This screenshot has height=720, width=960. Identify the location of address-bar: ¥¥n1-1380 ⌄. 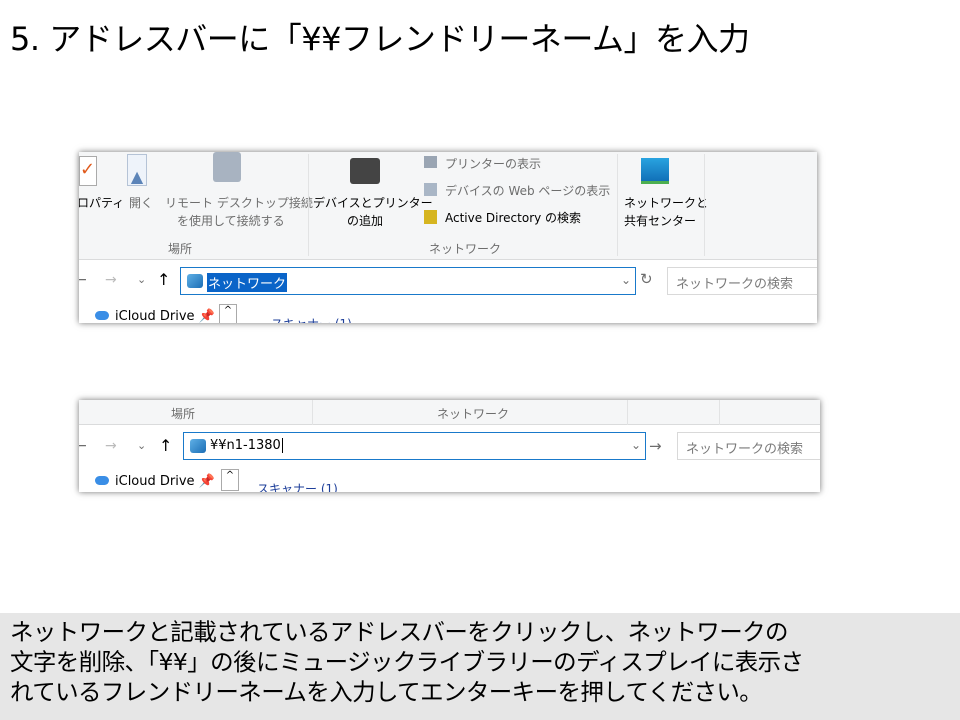
(414, 446).